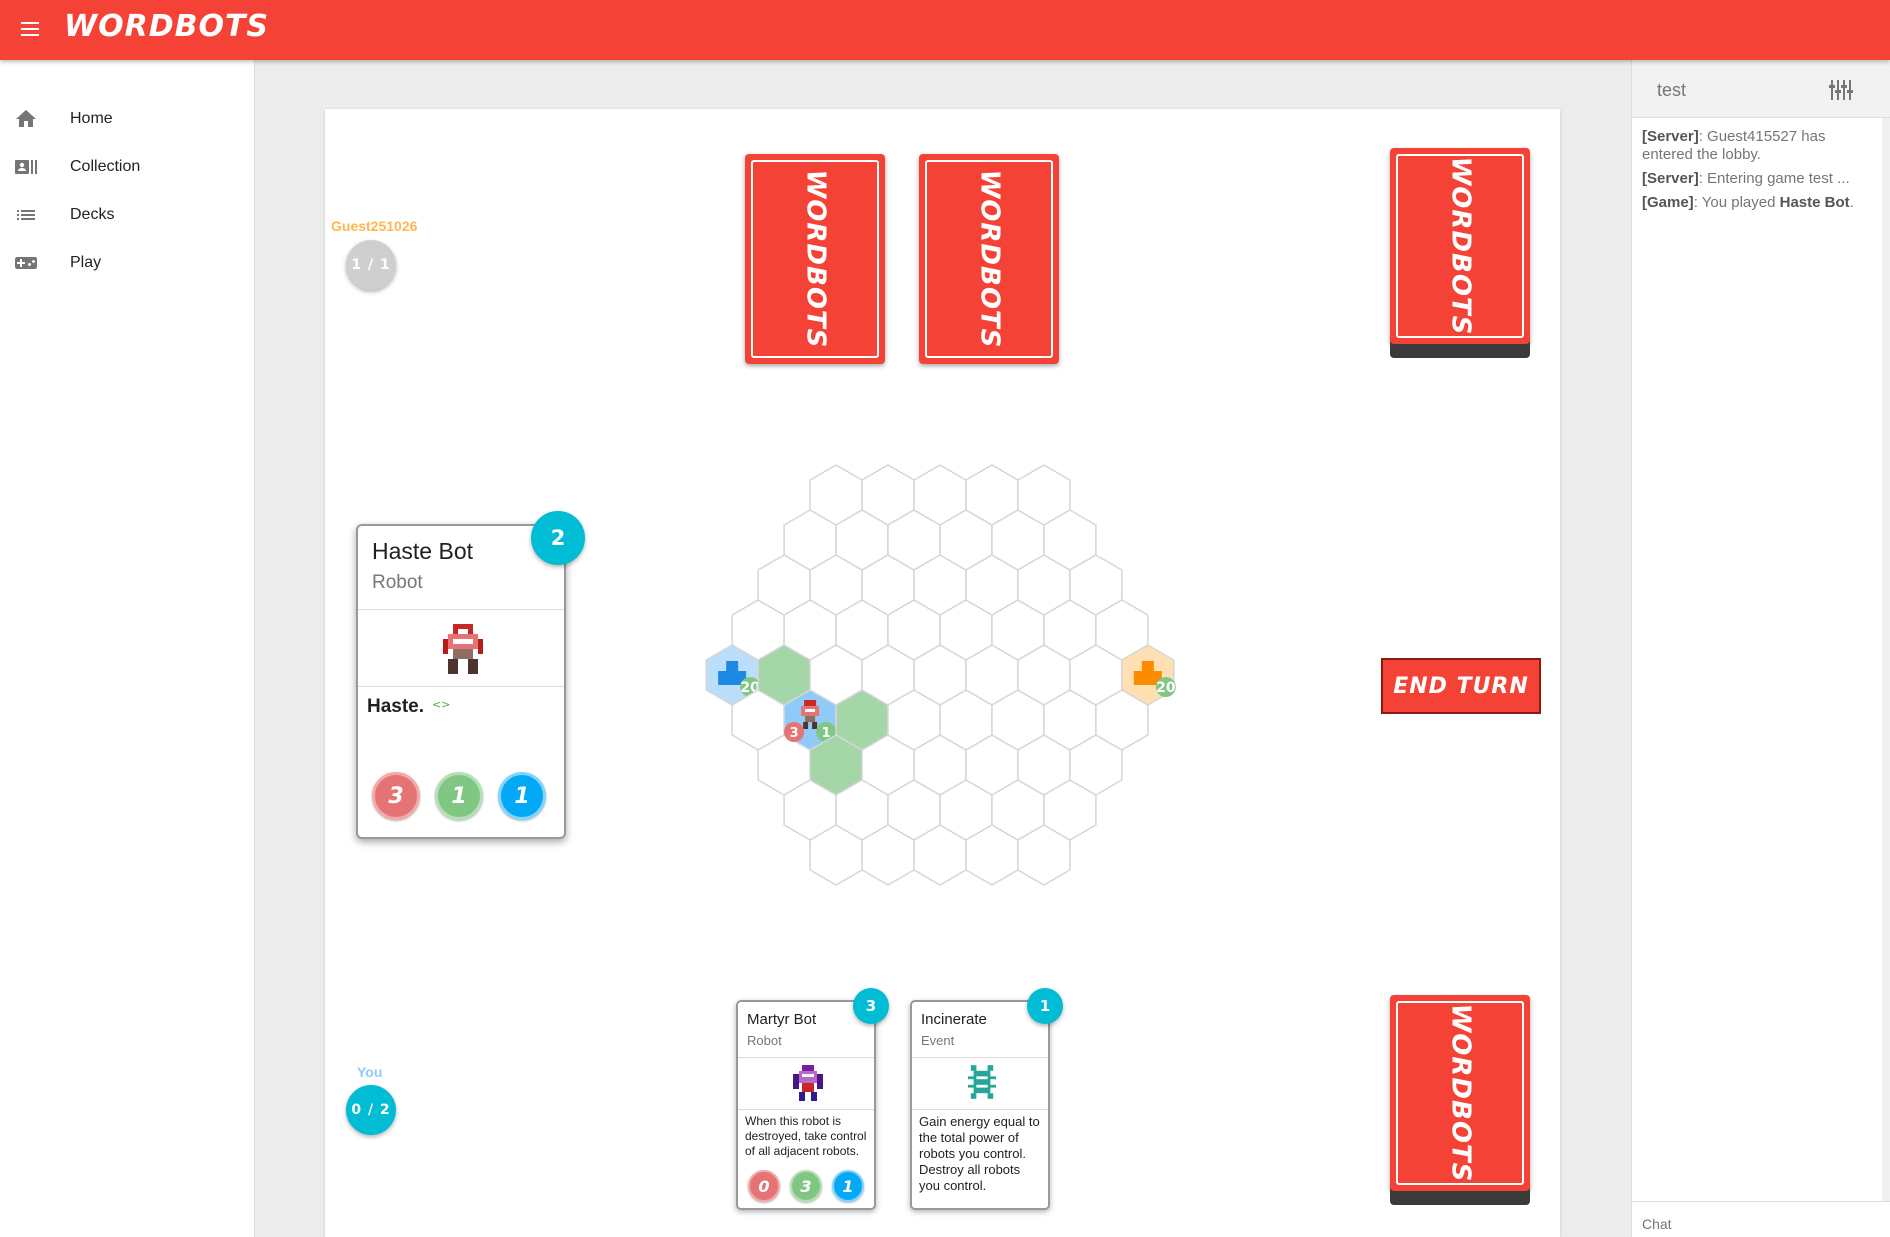 The image size is (1890, 1237). Describe the element at coordinates (127, 648) in the screenshot. I see `left-nav: Home Collection Decks Play` at that location.